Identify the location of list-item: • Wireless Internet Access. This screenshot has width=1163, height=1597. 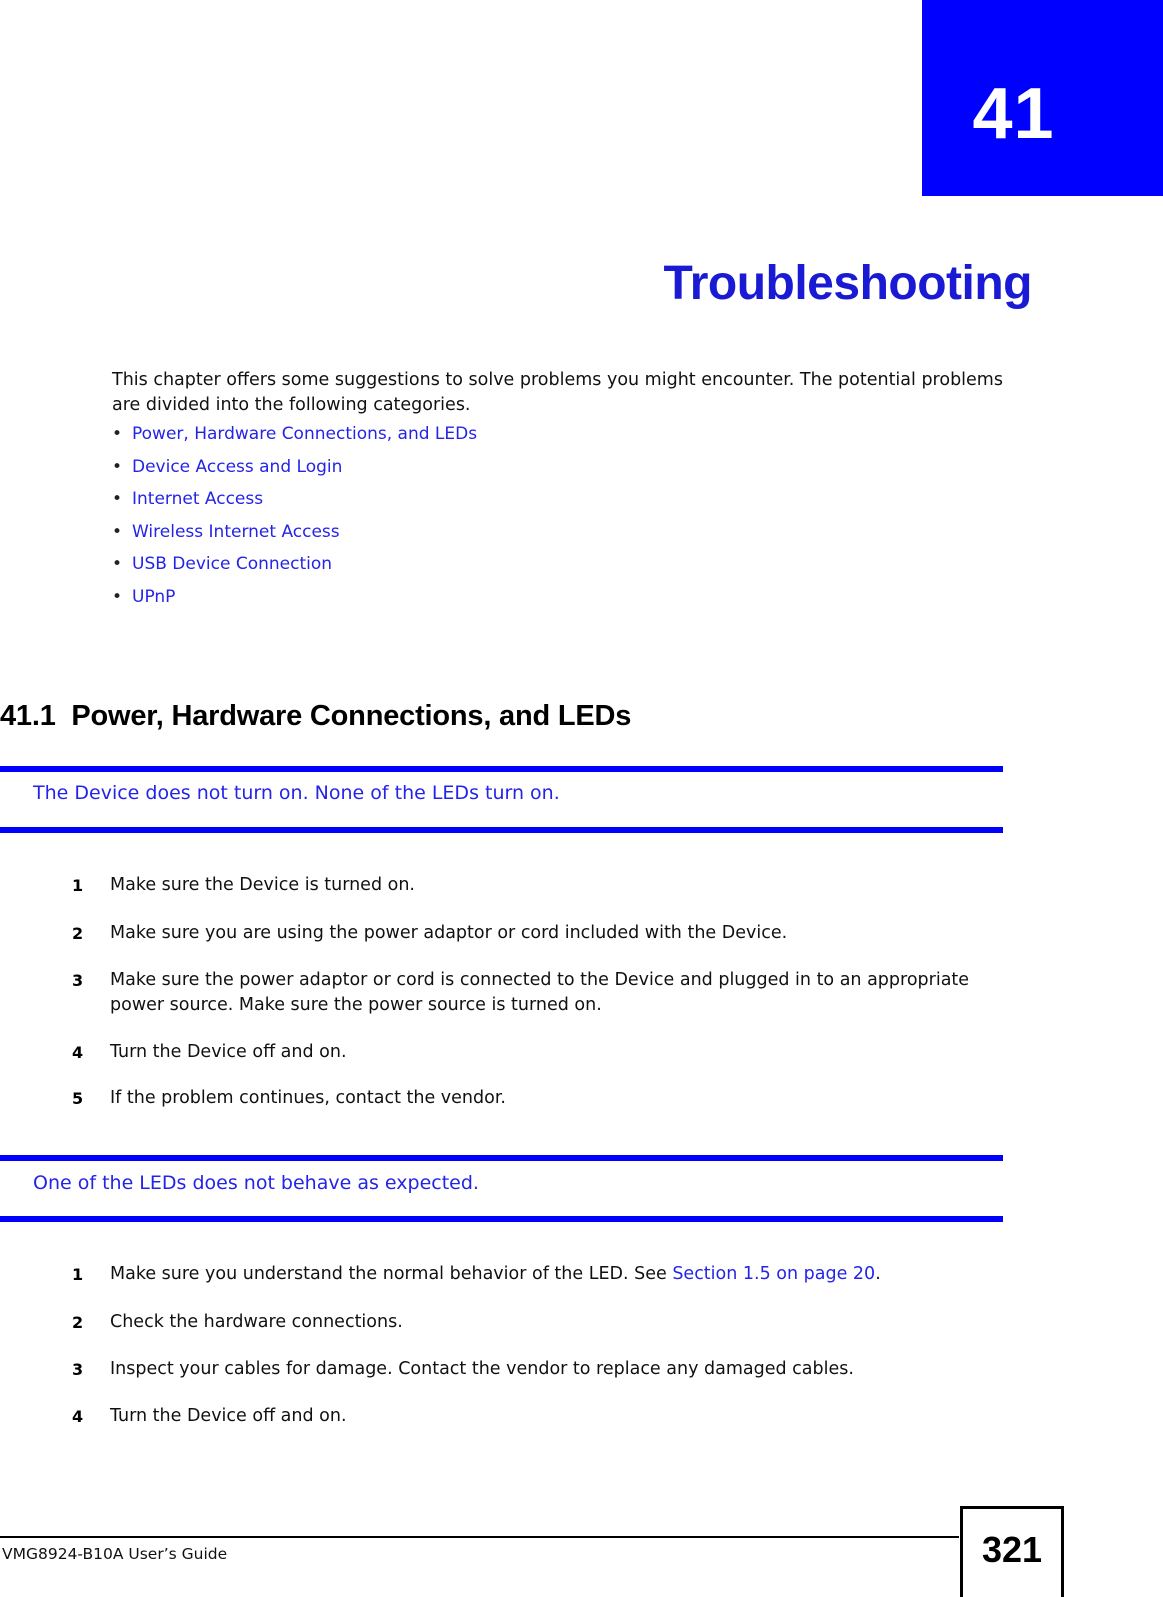
(428, 532).